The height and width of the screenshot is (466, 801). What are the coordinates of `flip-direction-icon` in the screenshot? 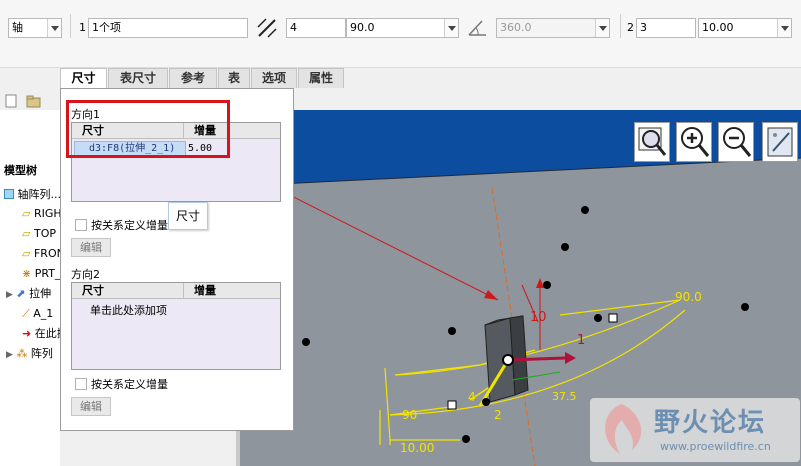 It's located at (267, 28).